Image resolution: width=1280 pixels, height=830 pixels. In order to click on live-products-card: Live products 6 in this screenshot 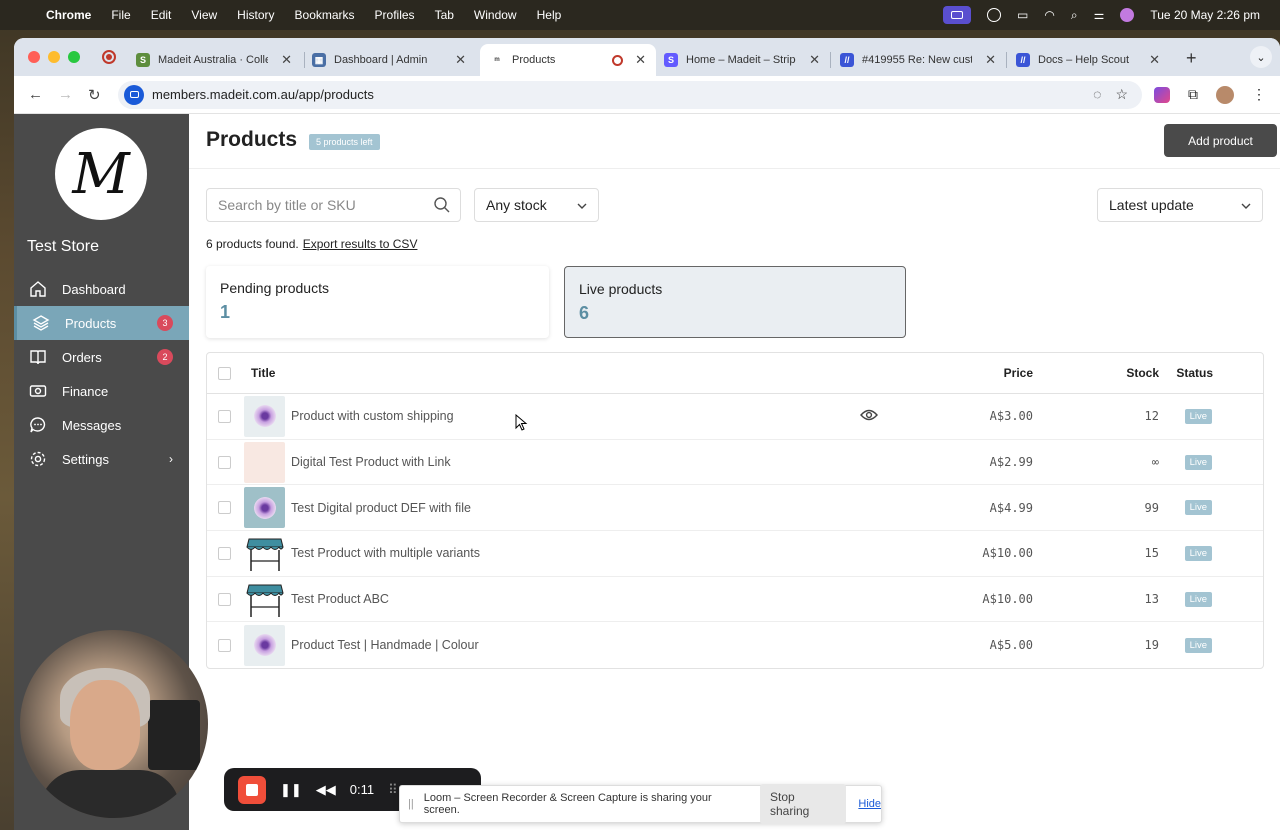, I will do `click(735, 302)`.